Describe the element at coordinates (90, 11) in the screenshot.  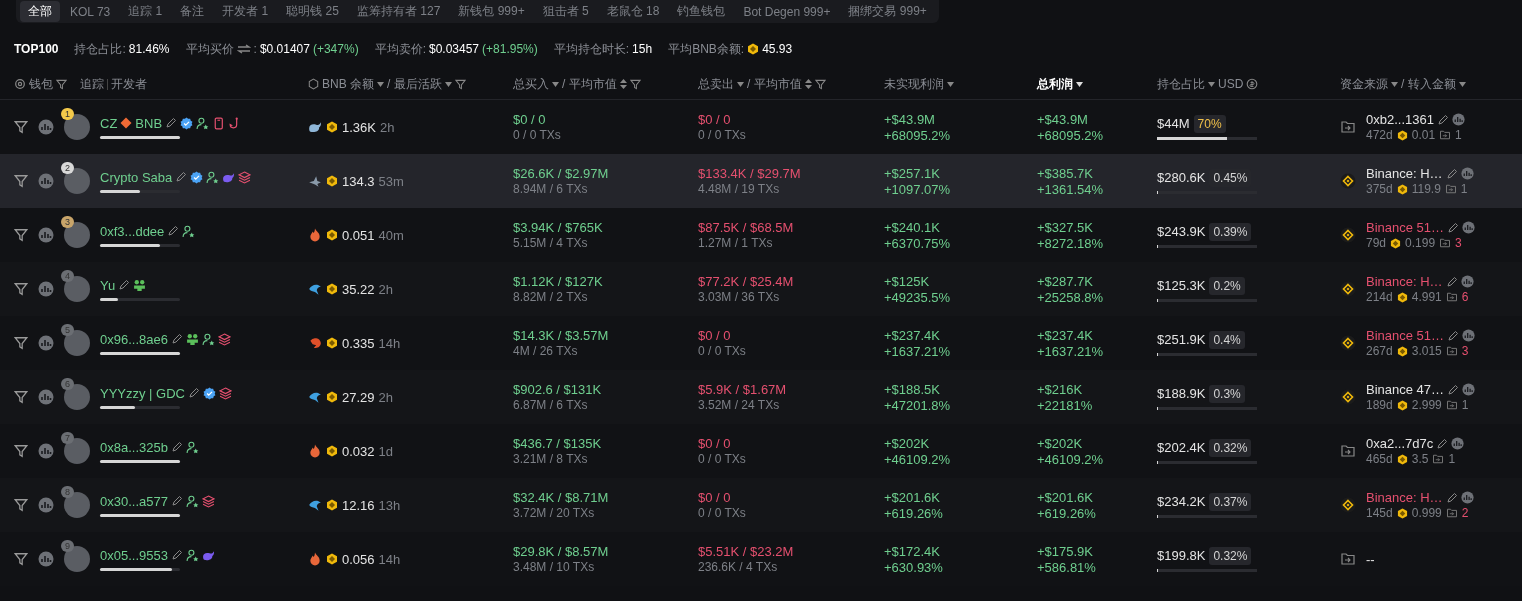
I see `filter-tab: KOL 73` at that location.